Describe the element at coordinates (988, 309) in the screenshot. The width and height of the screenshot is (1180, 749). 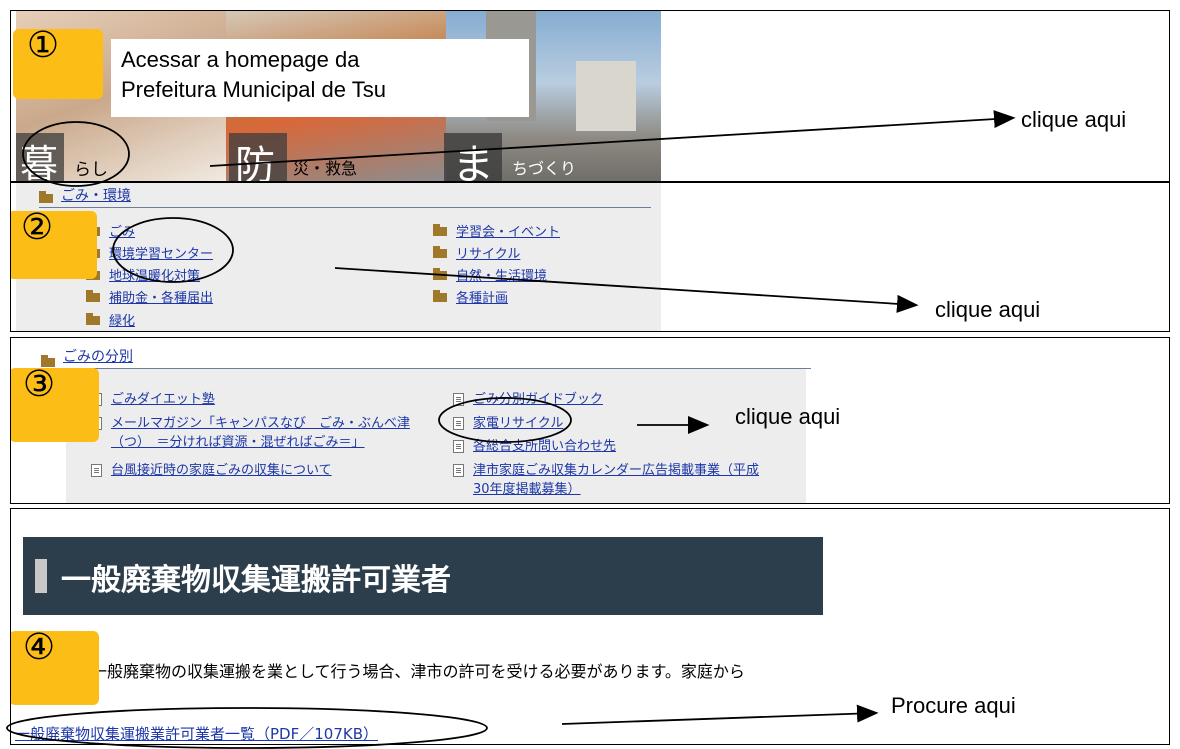
I see `step2-note: clique aqui` at that location.